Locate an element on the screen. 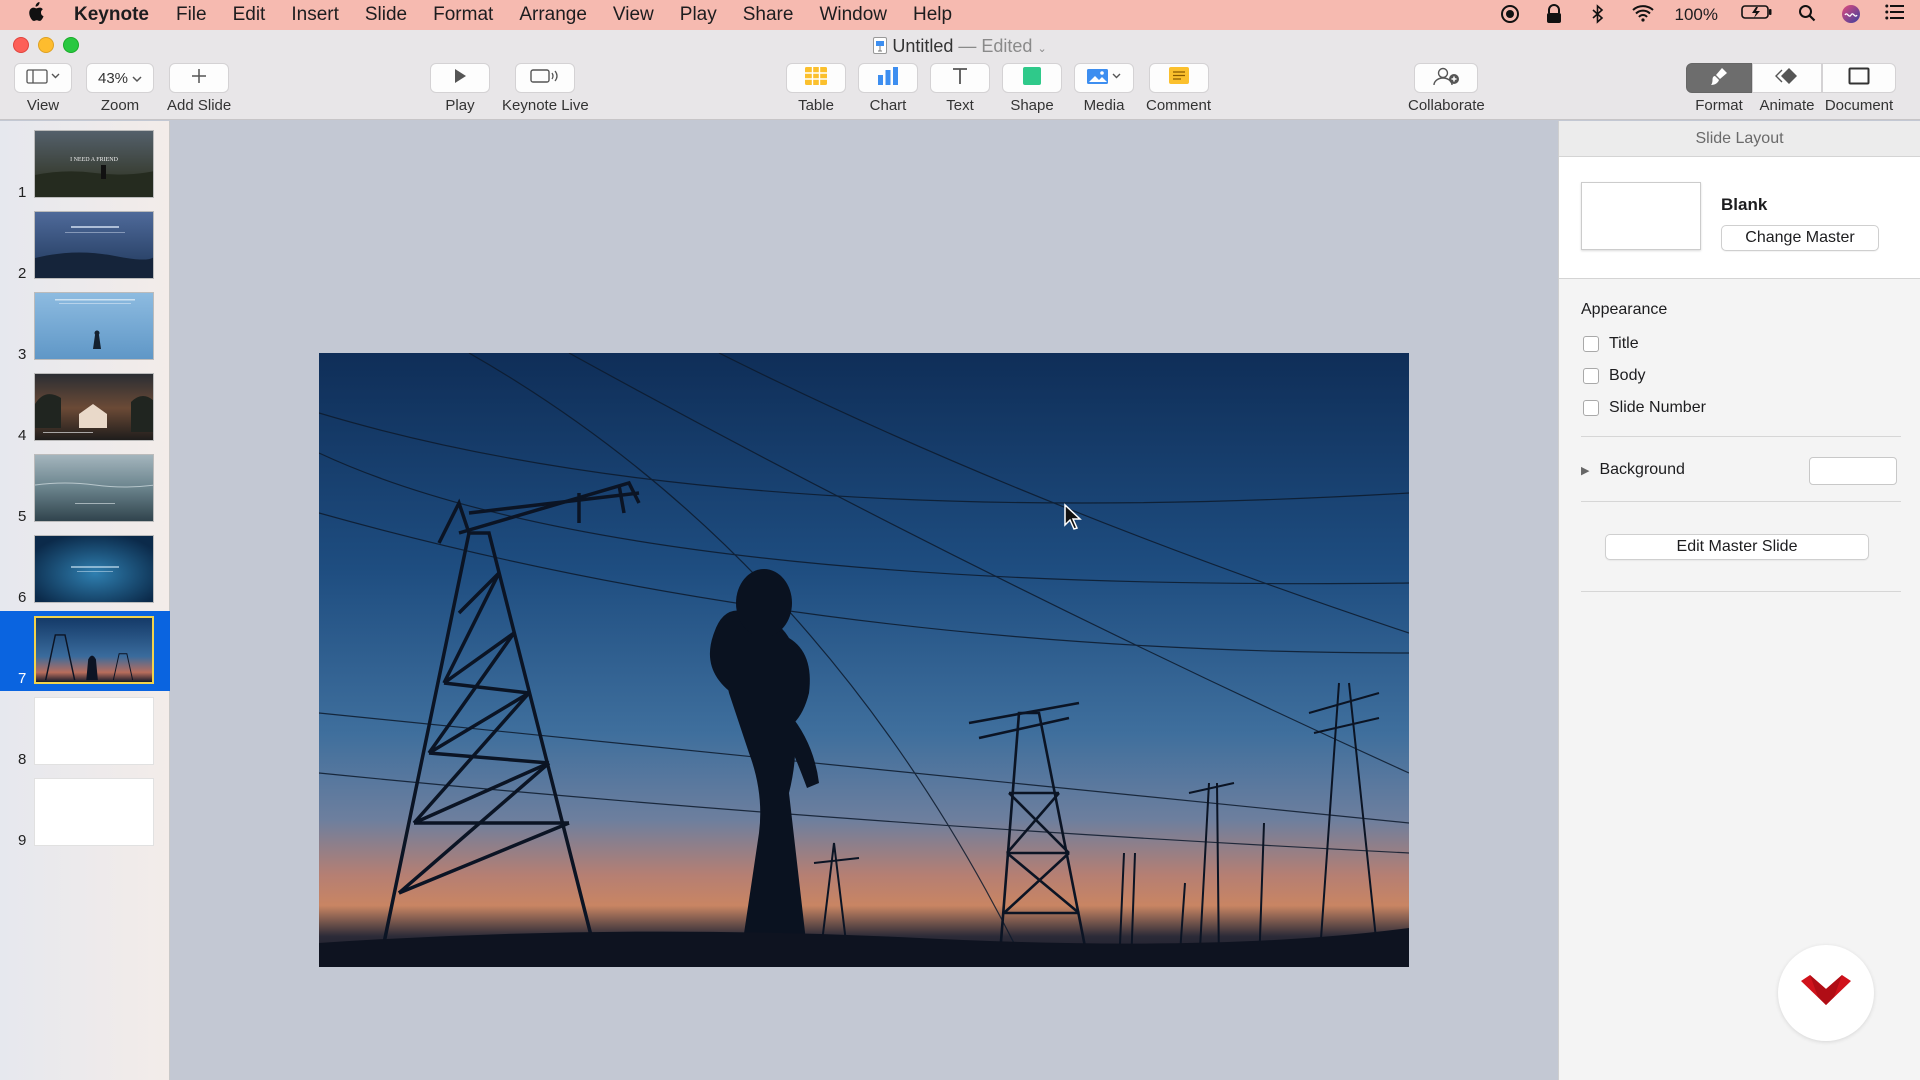  slide-layout-section: Blank Change Master is located at coordinates (1739, 218).